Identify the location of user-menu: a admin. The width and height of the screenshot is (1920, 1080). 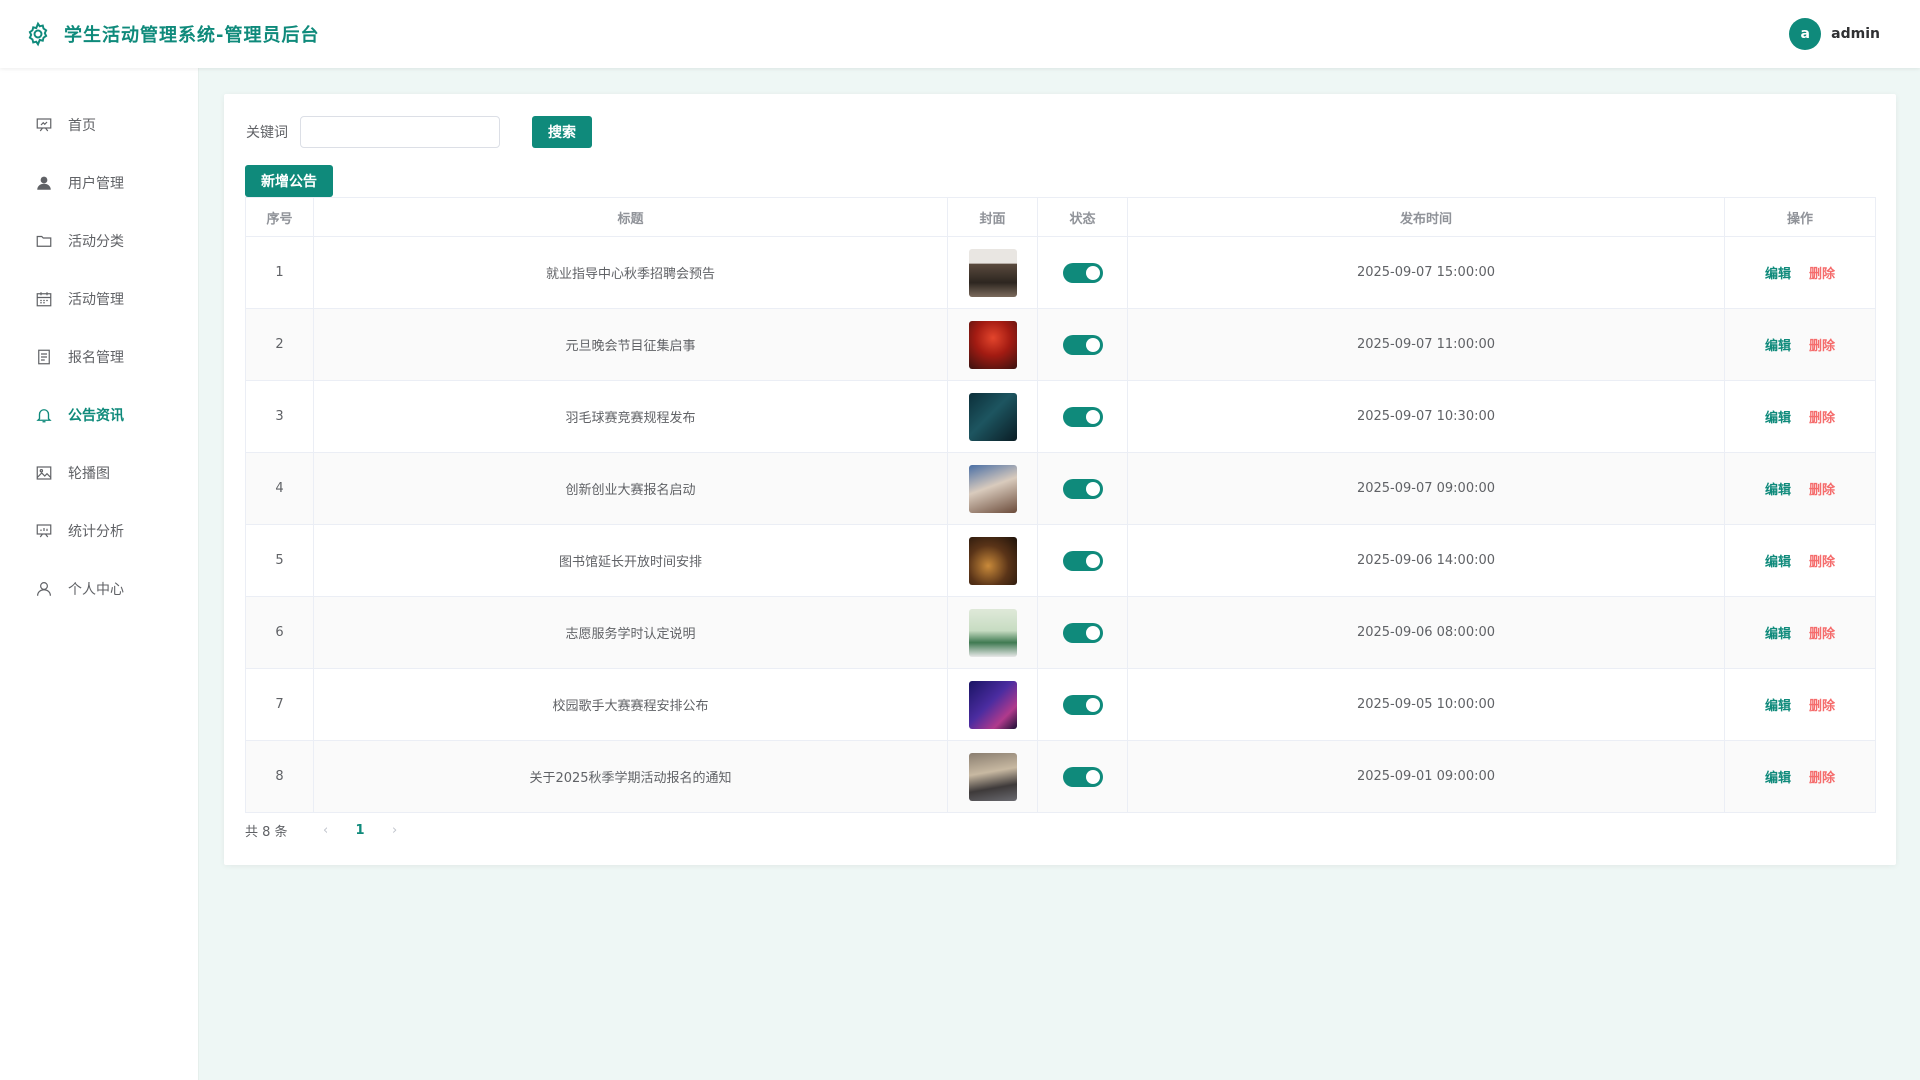
(1834, 34).